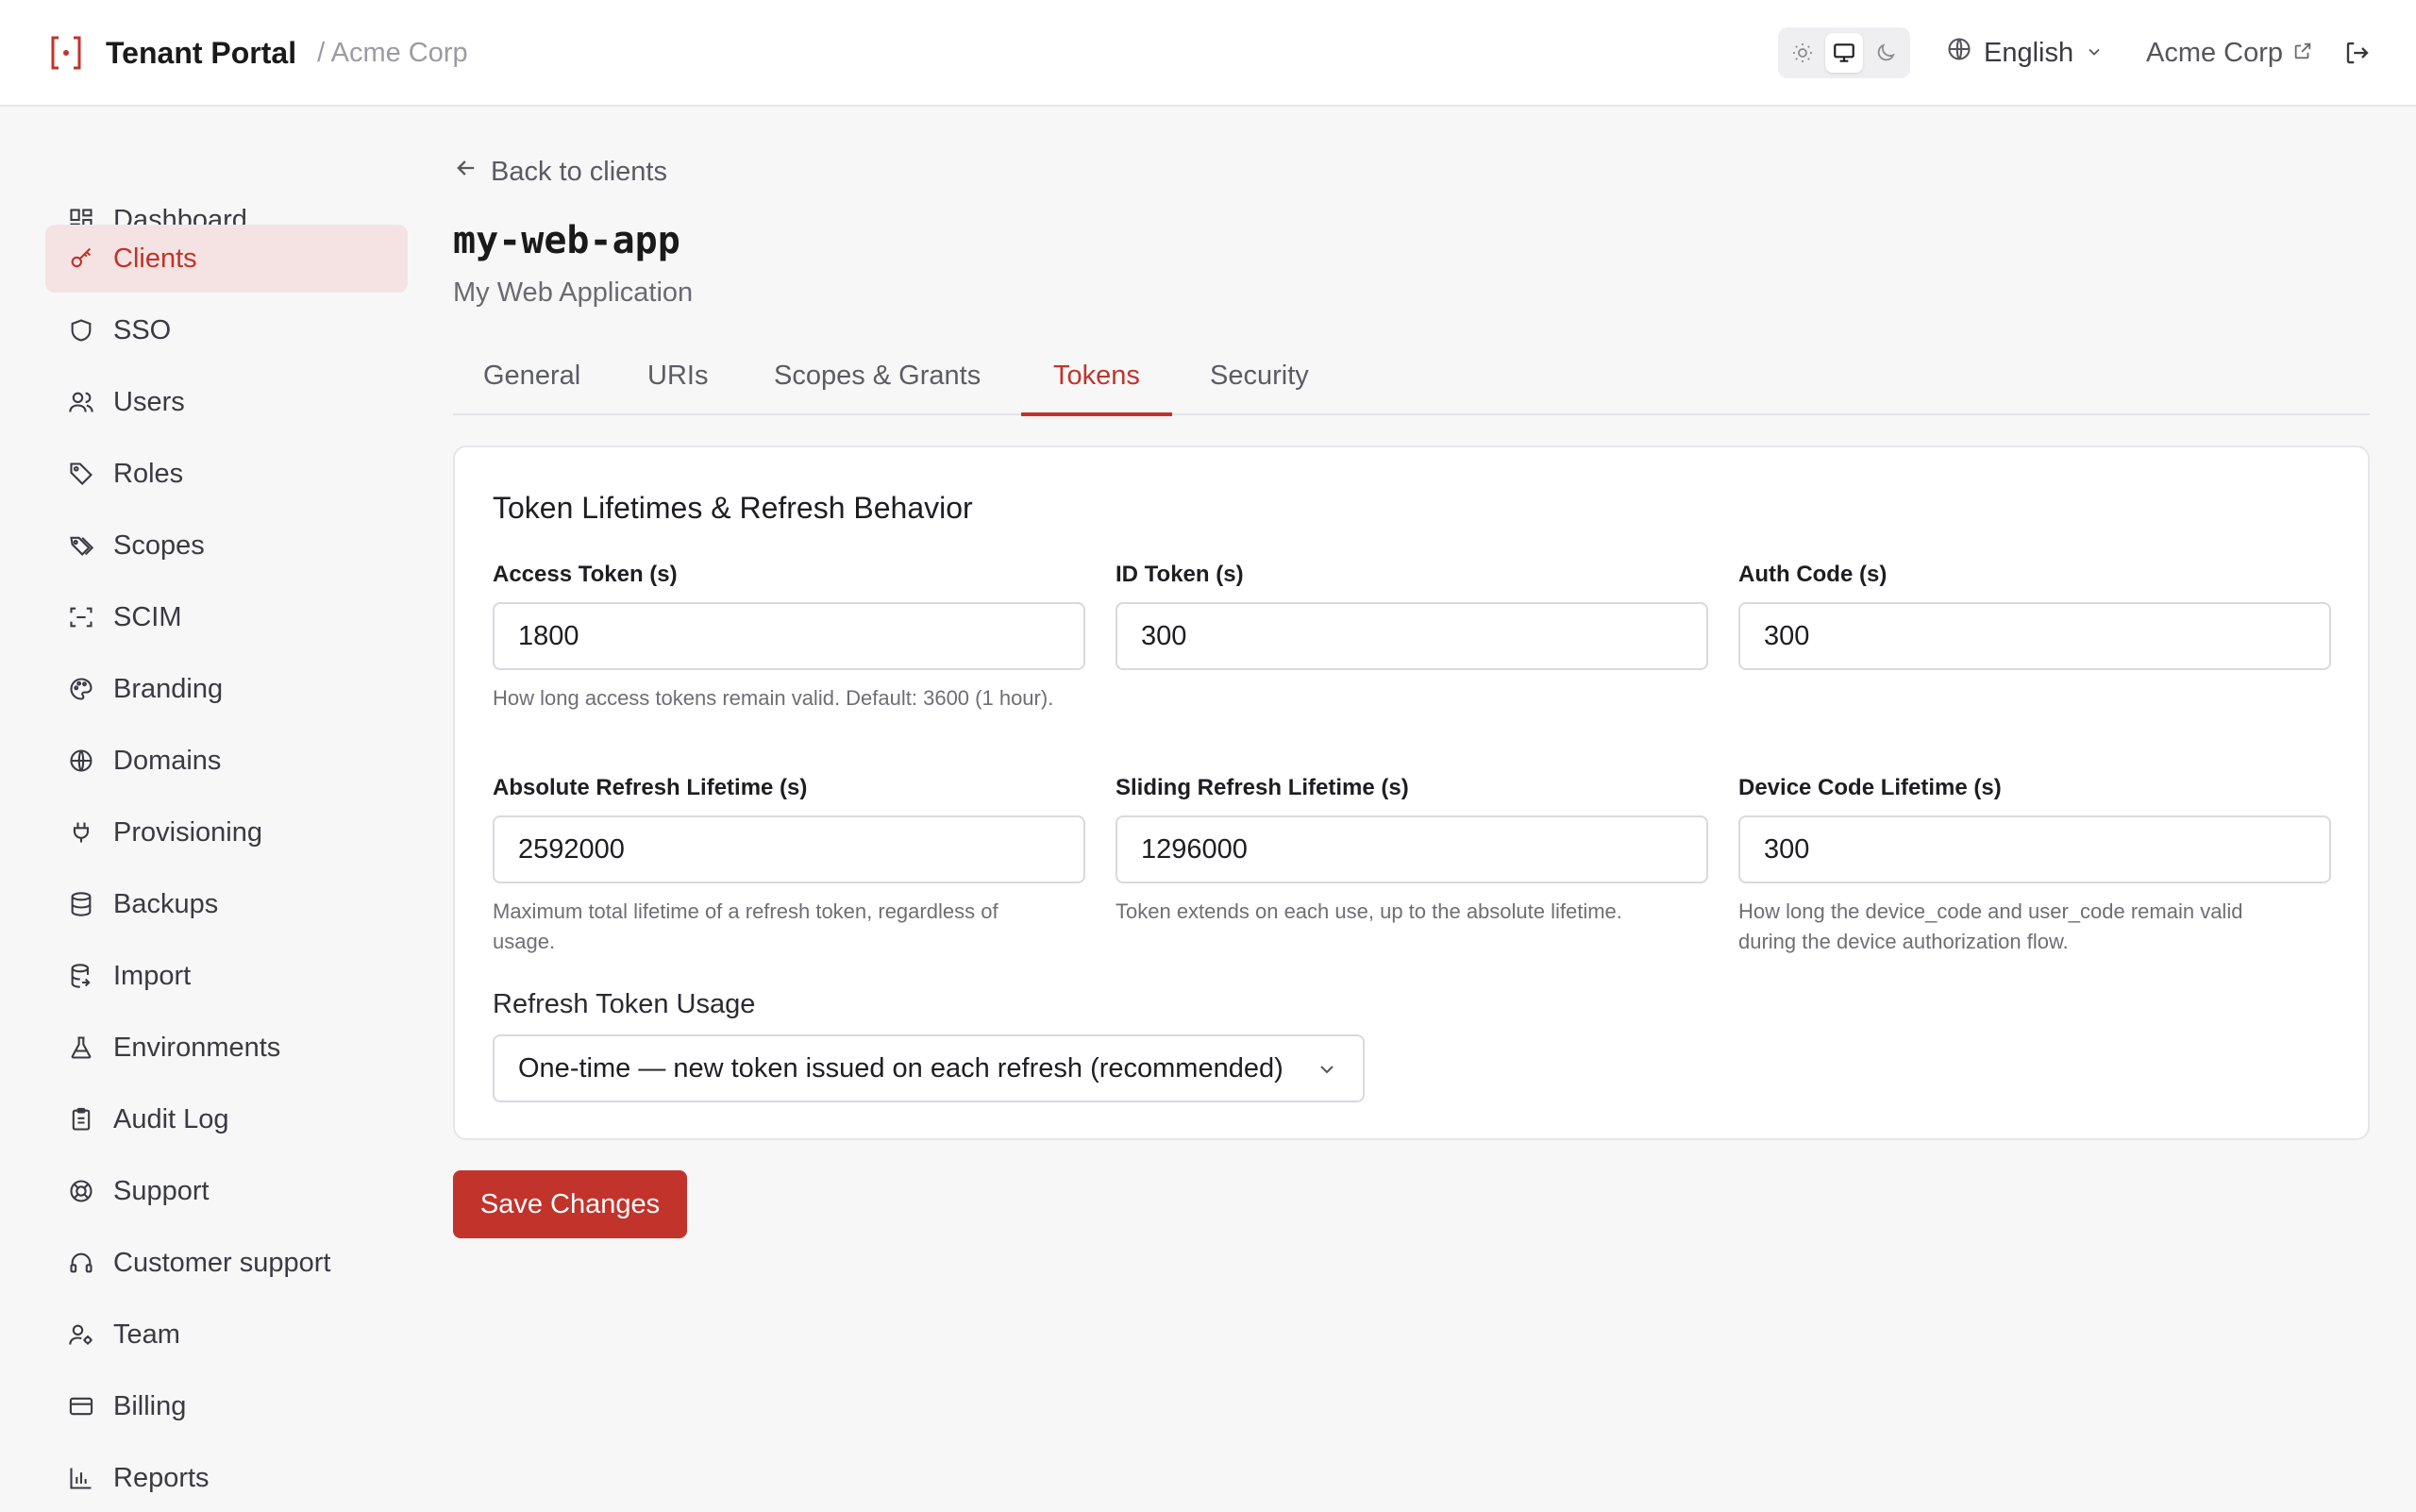  Describe the element at coordinates (227, 1191) in the screenshot. I see `sidebar-item-support: Support` at that location.